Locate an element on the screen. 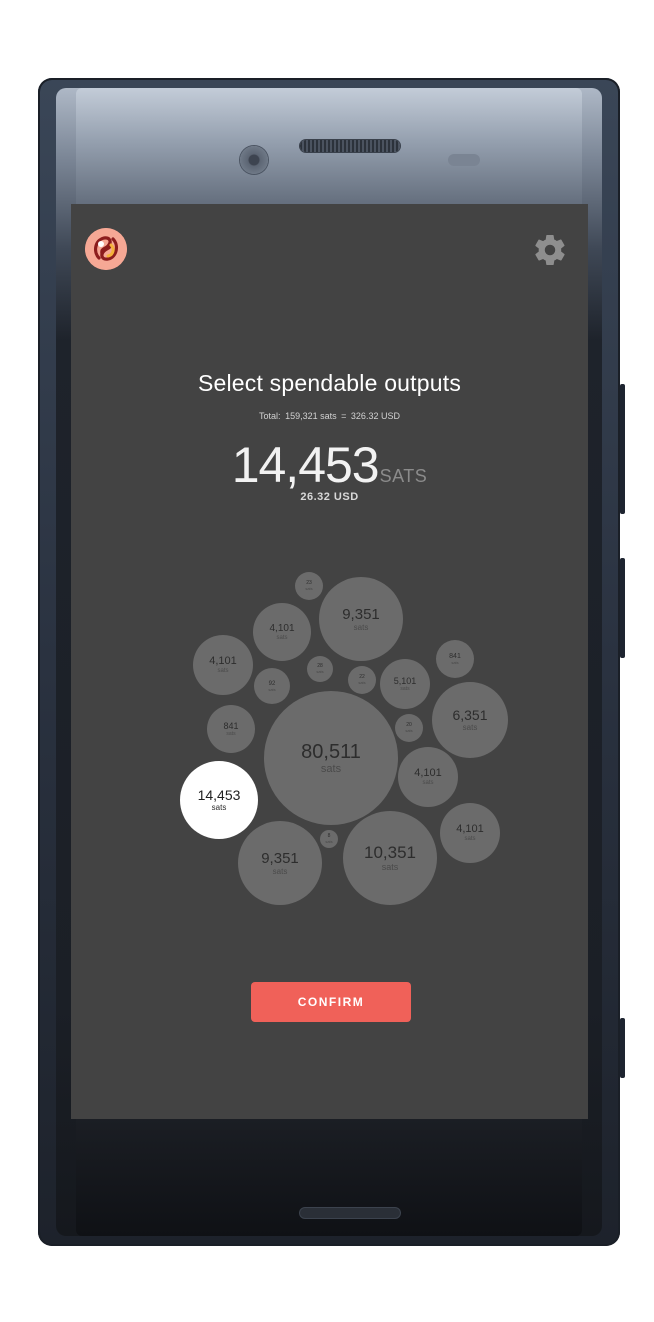 The width and height of the screenshot is (654, 1322). bottom-bezel is located at coordinates (329, 1177).